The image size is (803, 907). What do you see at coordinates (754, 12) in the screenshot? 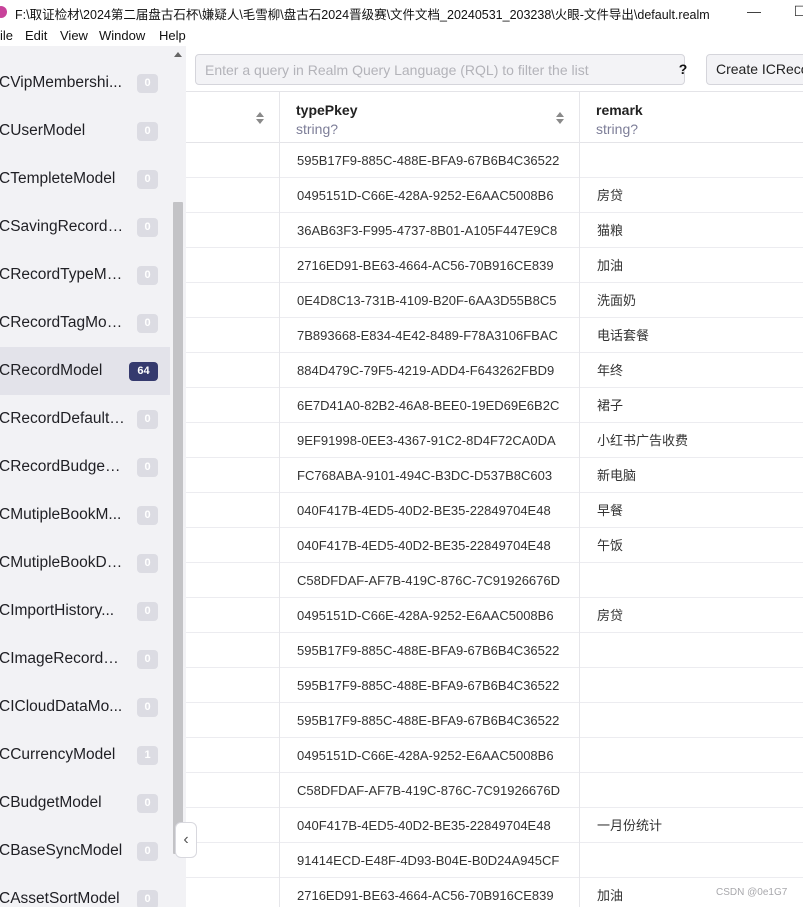
I see `minimize-button: —` at bounding box center [754, 12].